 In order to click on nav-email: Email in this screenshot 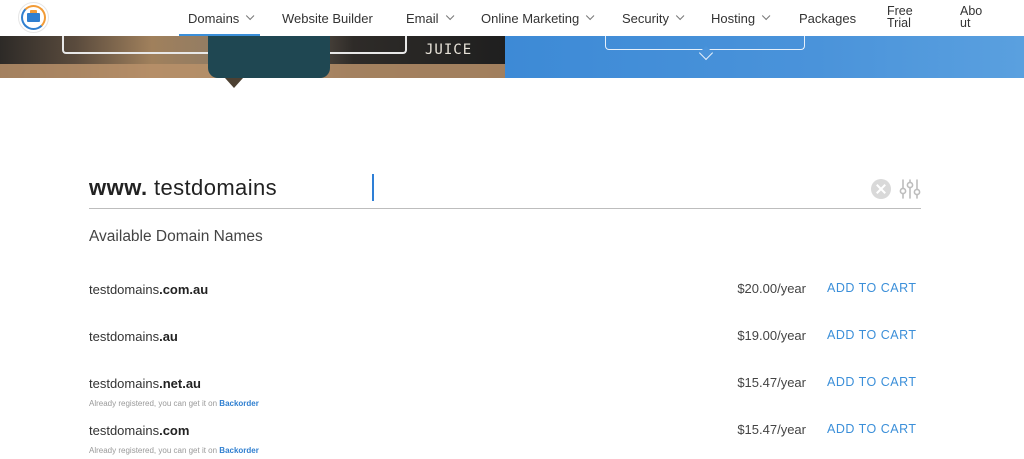, I will do `click(430, 18)`.